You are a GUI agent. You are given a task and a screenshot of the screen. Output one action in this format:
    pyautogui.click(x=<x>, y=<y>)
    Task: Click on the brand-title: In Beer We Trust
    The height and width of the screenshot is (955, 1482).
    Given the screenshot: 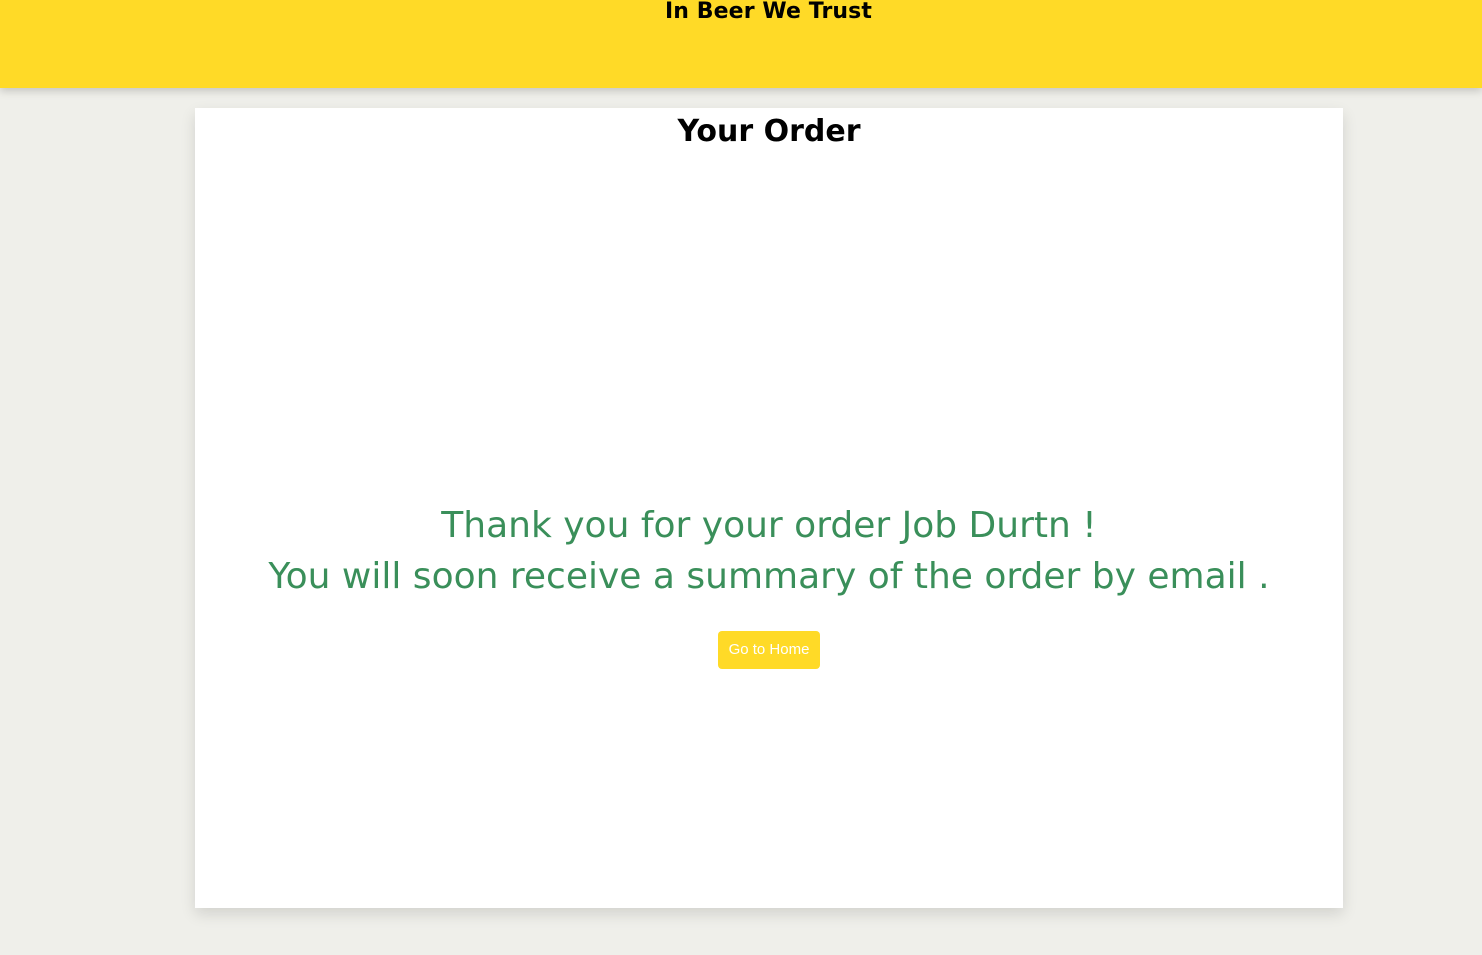 What is the action you would take?
    pyautogui.click(x=768, y=12)
    